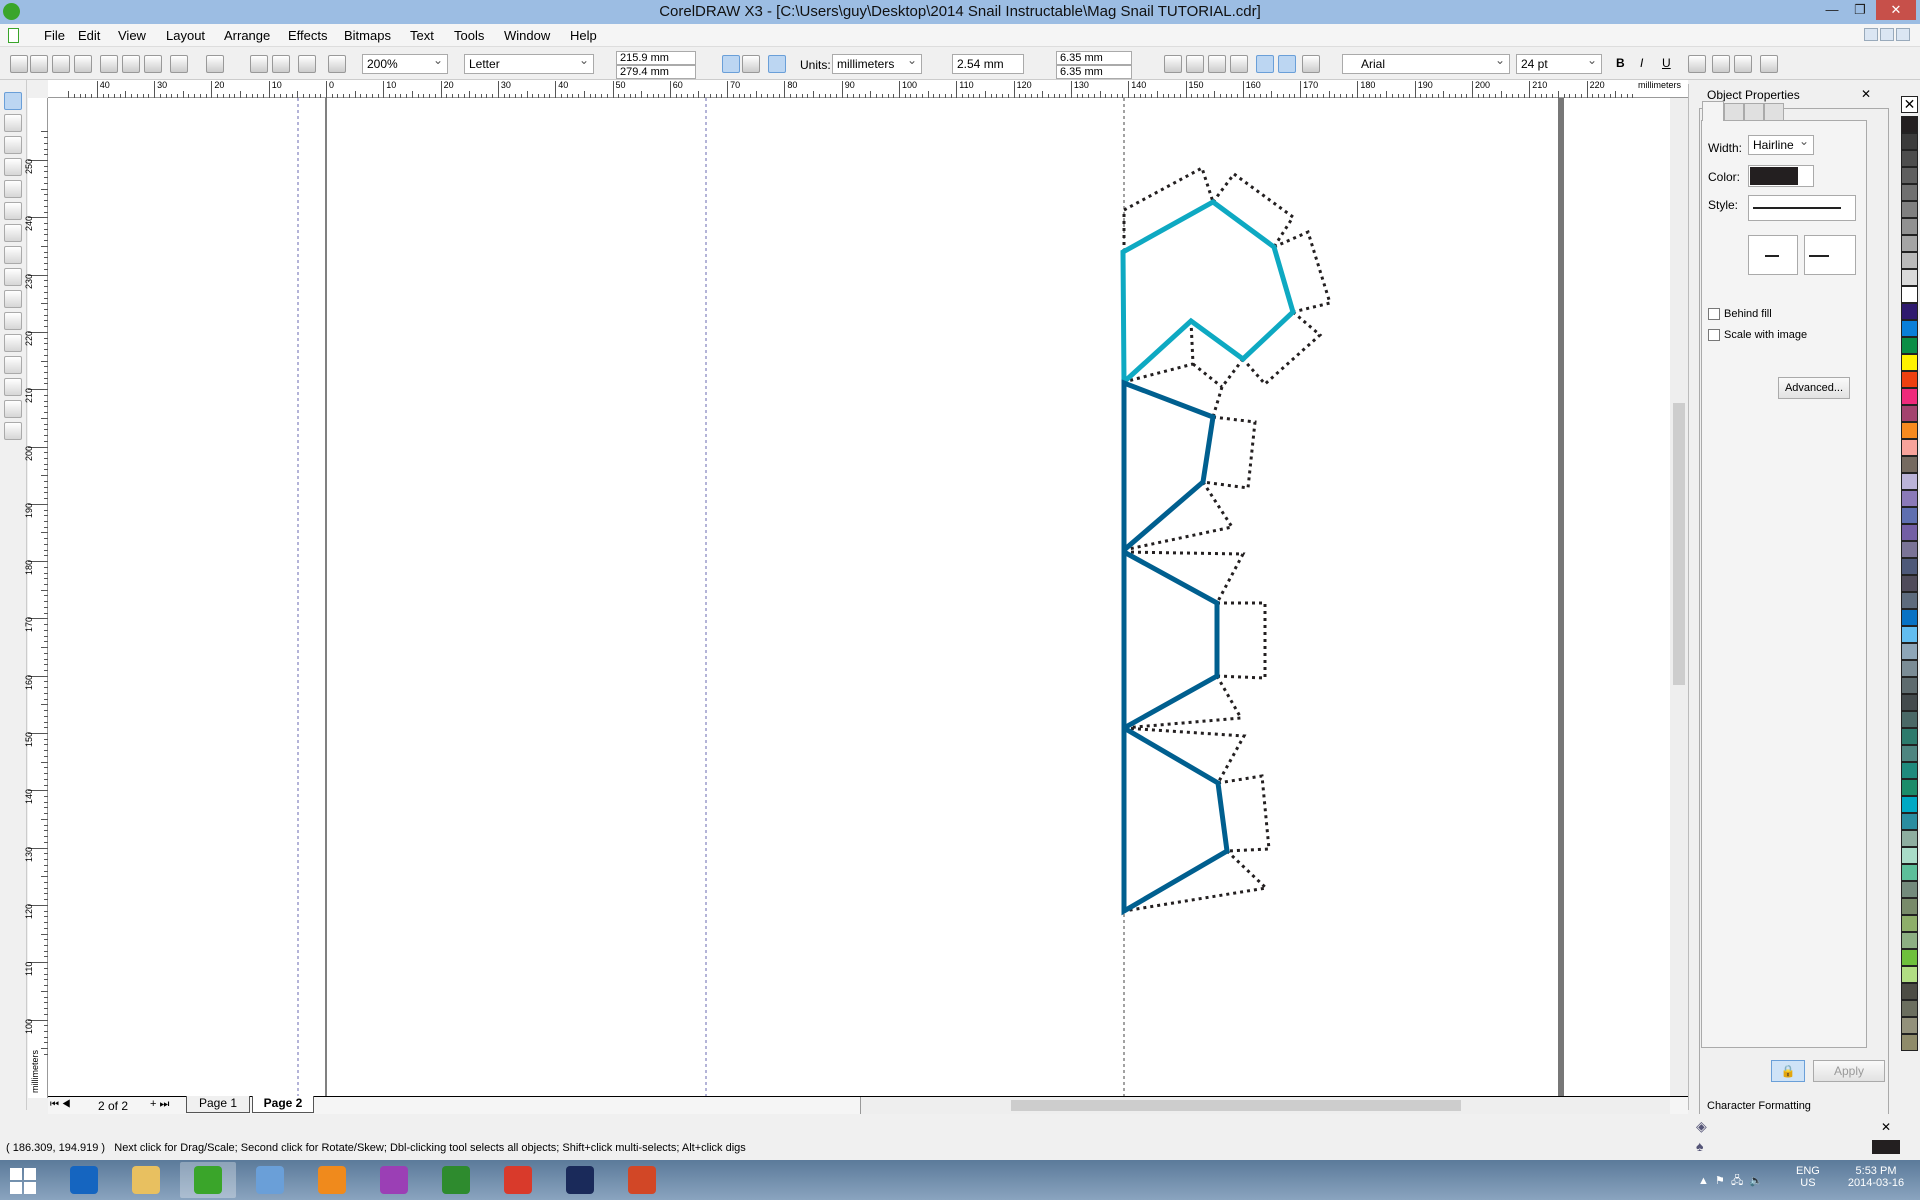 The width and height of the screenshot is (1920, 1200). What do you see at coordinates (1236, 1105) in the screenshot?
I see `horizontal-scroll-thumb` at bounding box center [1236, 1105].